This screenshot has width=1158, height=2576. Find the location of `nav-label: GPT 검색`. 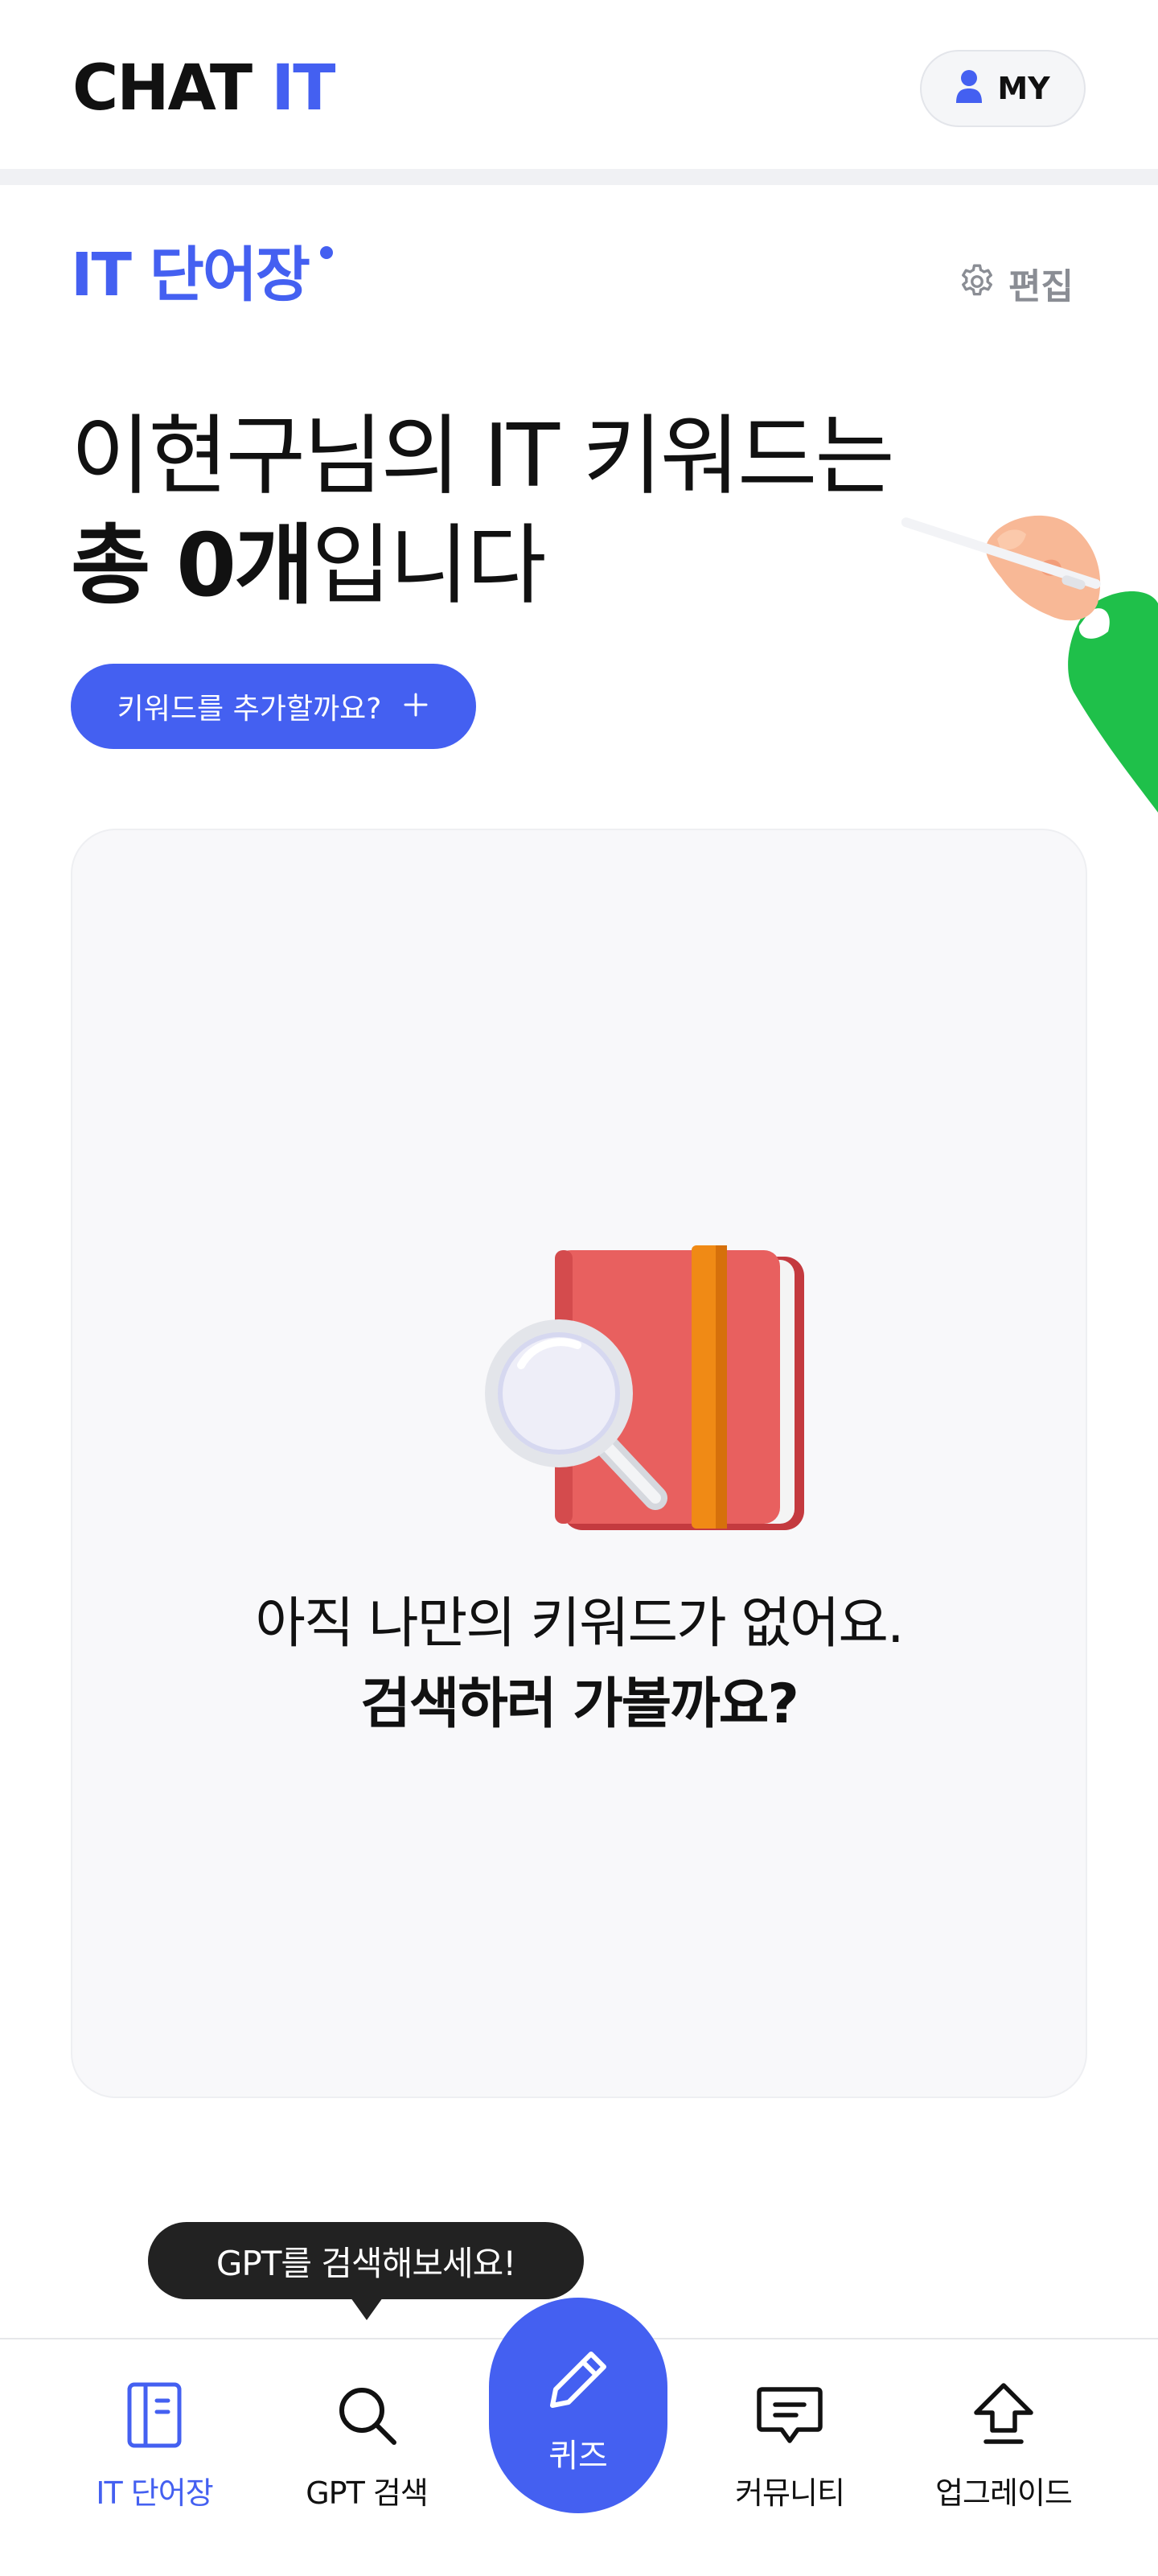

nav-label: GPT 검색 is located at coordinates (367, 2493).